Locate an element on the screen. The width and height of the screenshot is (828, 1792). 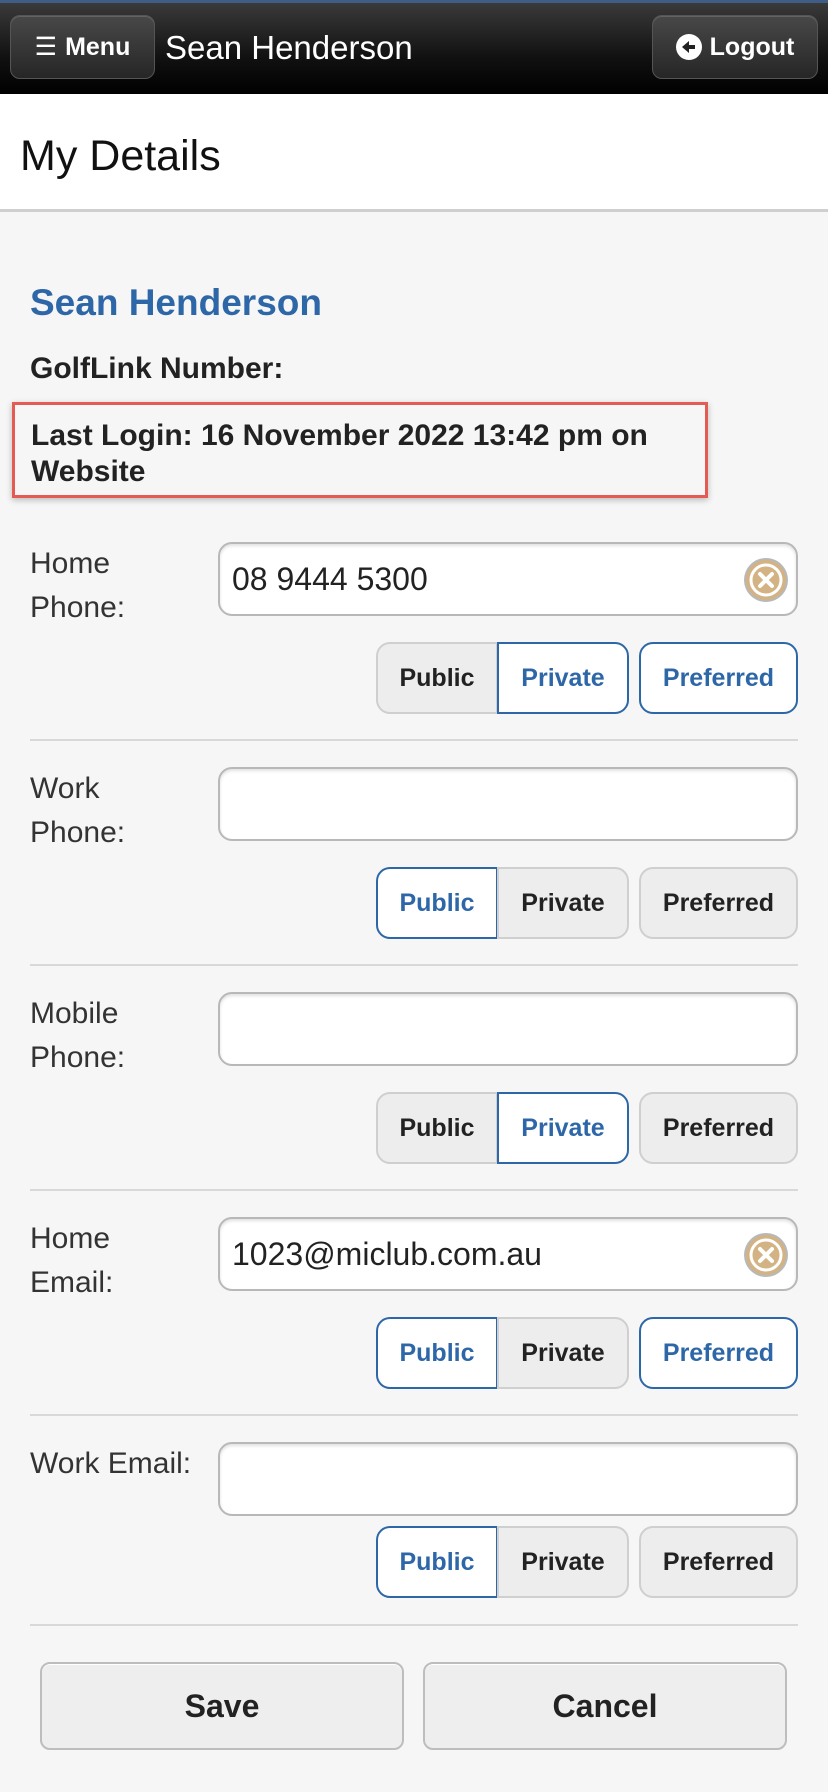
work-phone-label: Work Phone: is located at coordinates (78, 810).